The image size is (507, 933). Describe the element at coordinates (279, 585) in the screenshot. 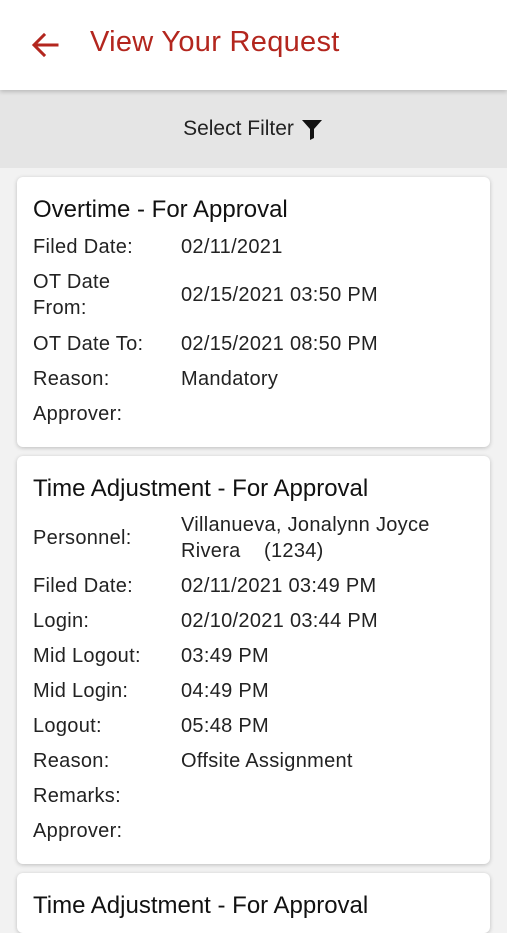

I see `field-value: 02/11/2021 03:49 PM` at that location.